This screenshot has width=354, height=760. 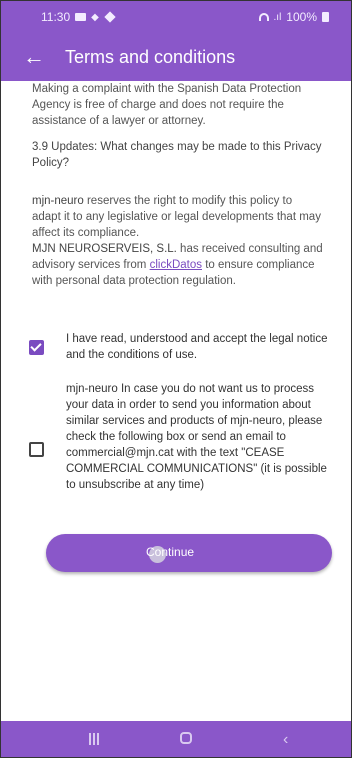 I want to click on marketing-optout-checkbox, so click(x=36, y=449).